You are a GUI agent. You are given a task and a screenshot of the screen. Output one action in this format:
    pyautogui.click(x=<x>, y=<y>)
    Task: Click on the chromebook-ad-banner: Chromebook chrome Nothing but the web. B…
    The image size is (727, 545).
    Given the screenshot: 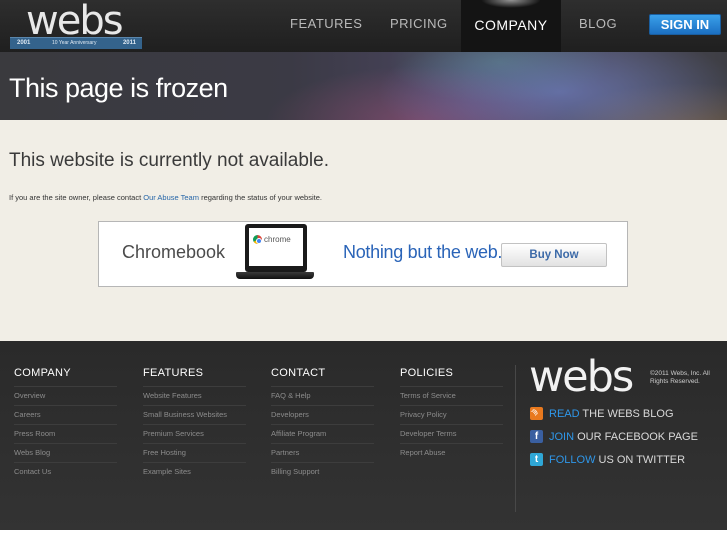 What is the action you would take?
    pyautogui.click(x=363, y=254)
    